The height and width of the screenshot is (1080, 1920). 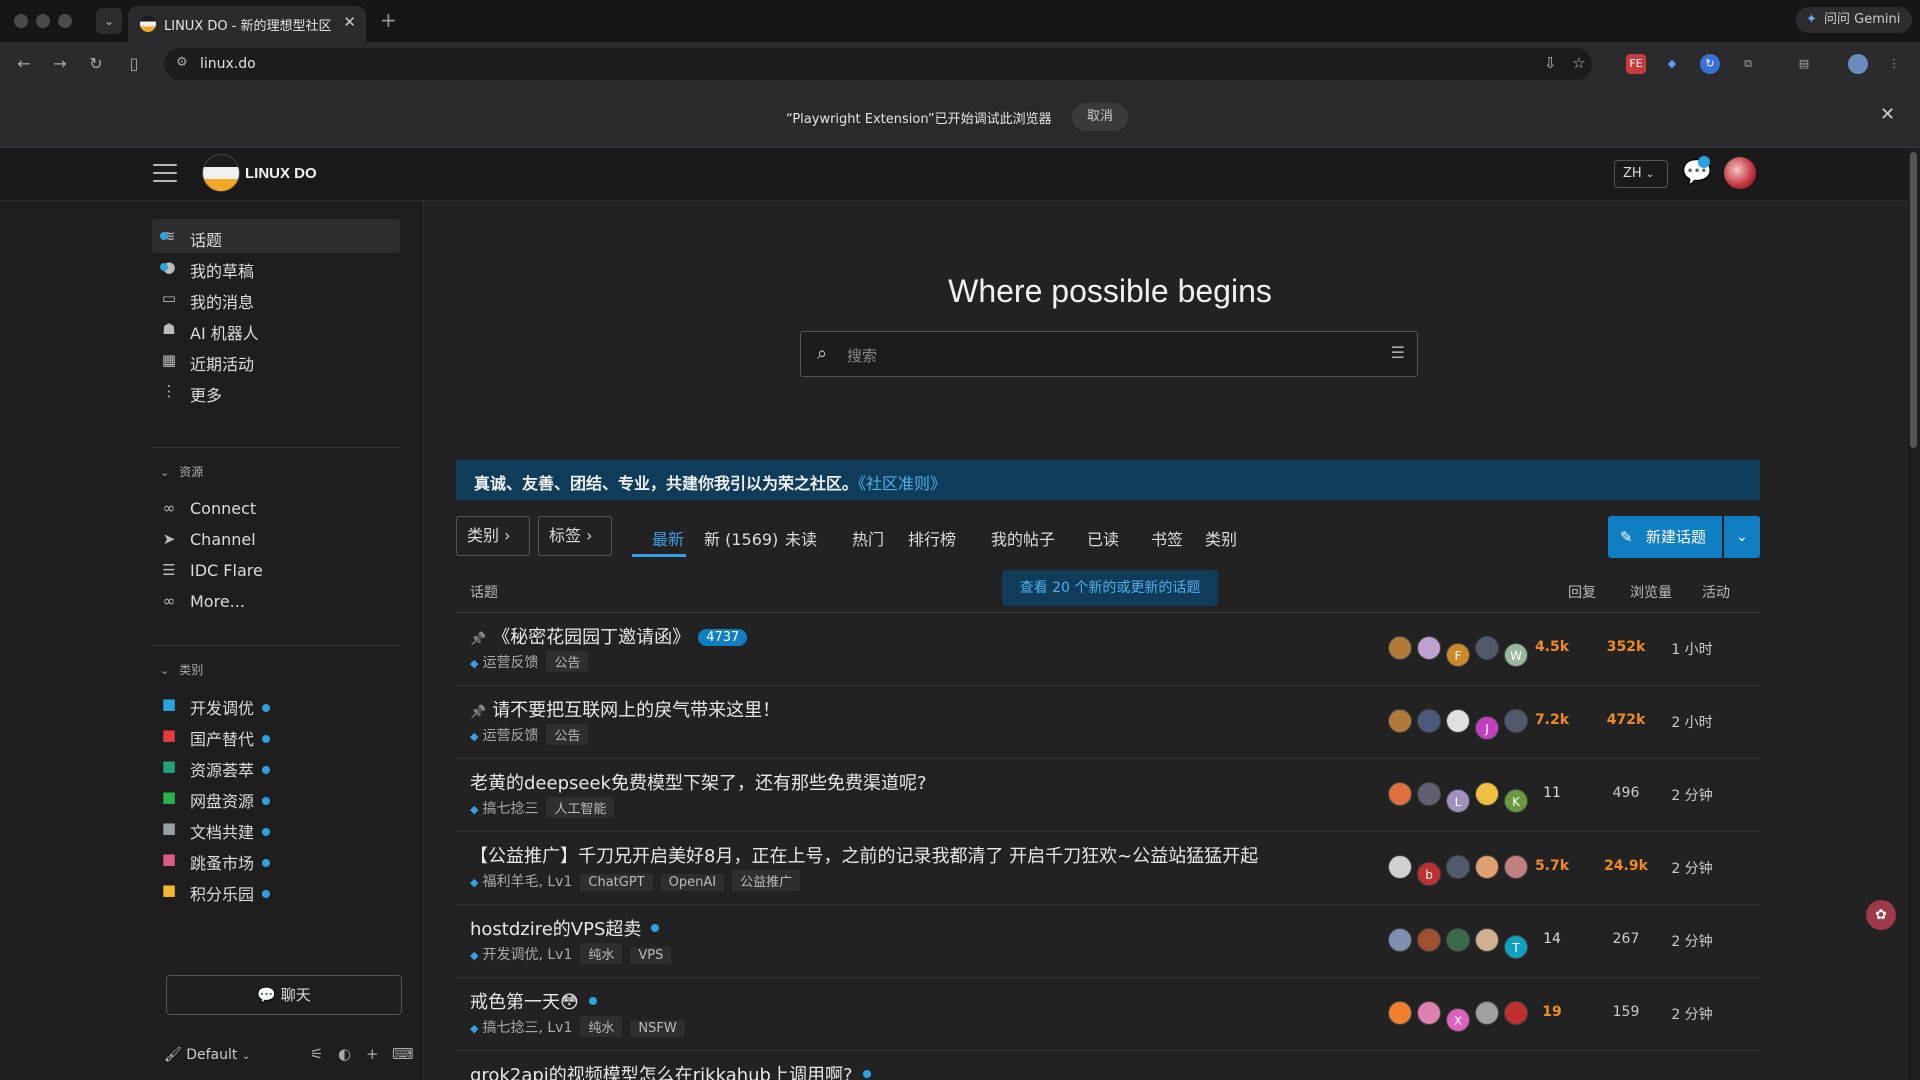 I want to click on topic-category: 开发调优, Lv1, so click(x=527, y=955).